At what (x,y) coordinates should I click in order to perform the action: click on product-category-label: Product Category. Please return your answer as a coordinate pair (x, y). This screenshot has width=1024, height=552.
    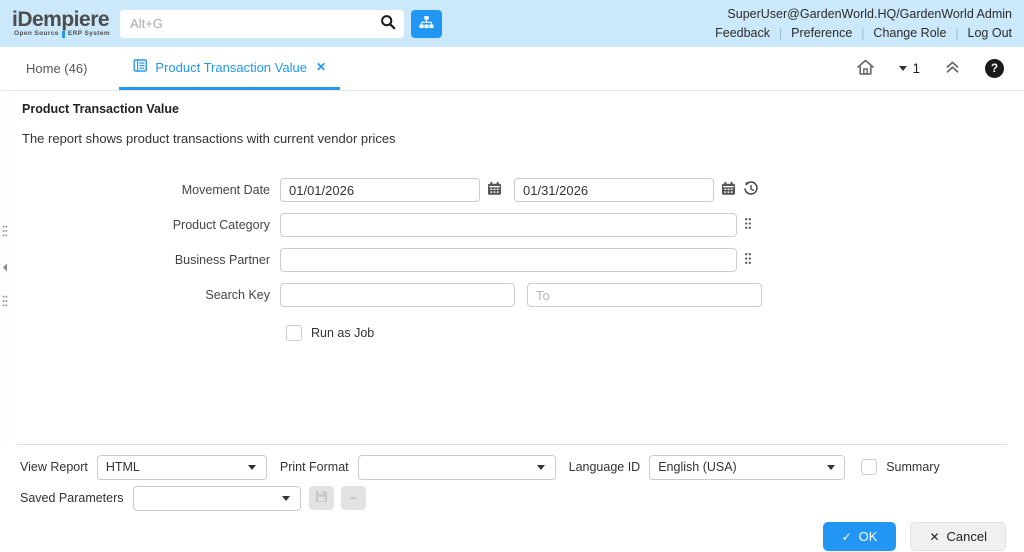
    Looking at the image, I should click on (221, 225).